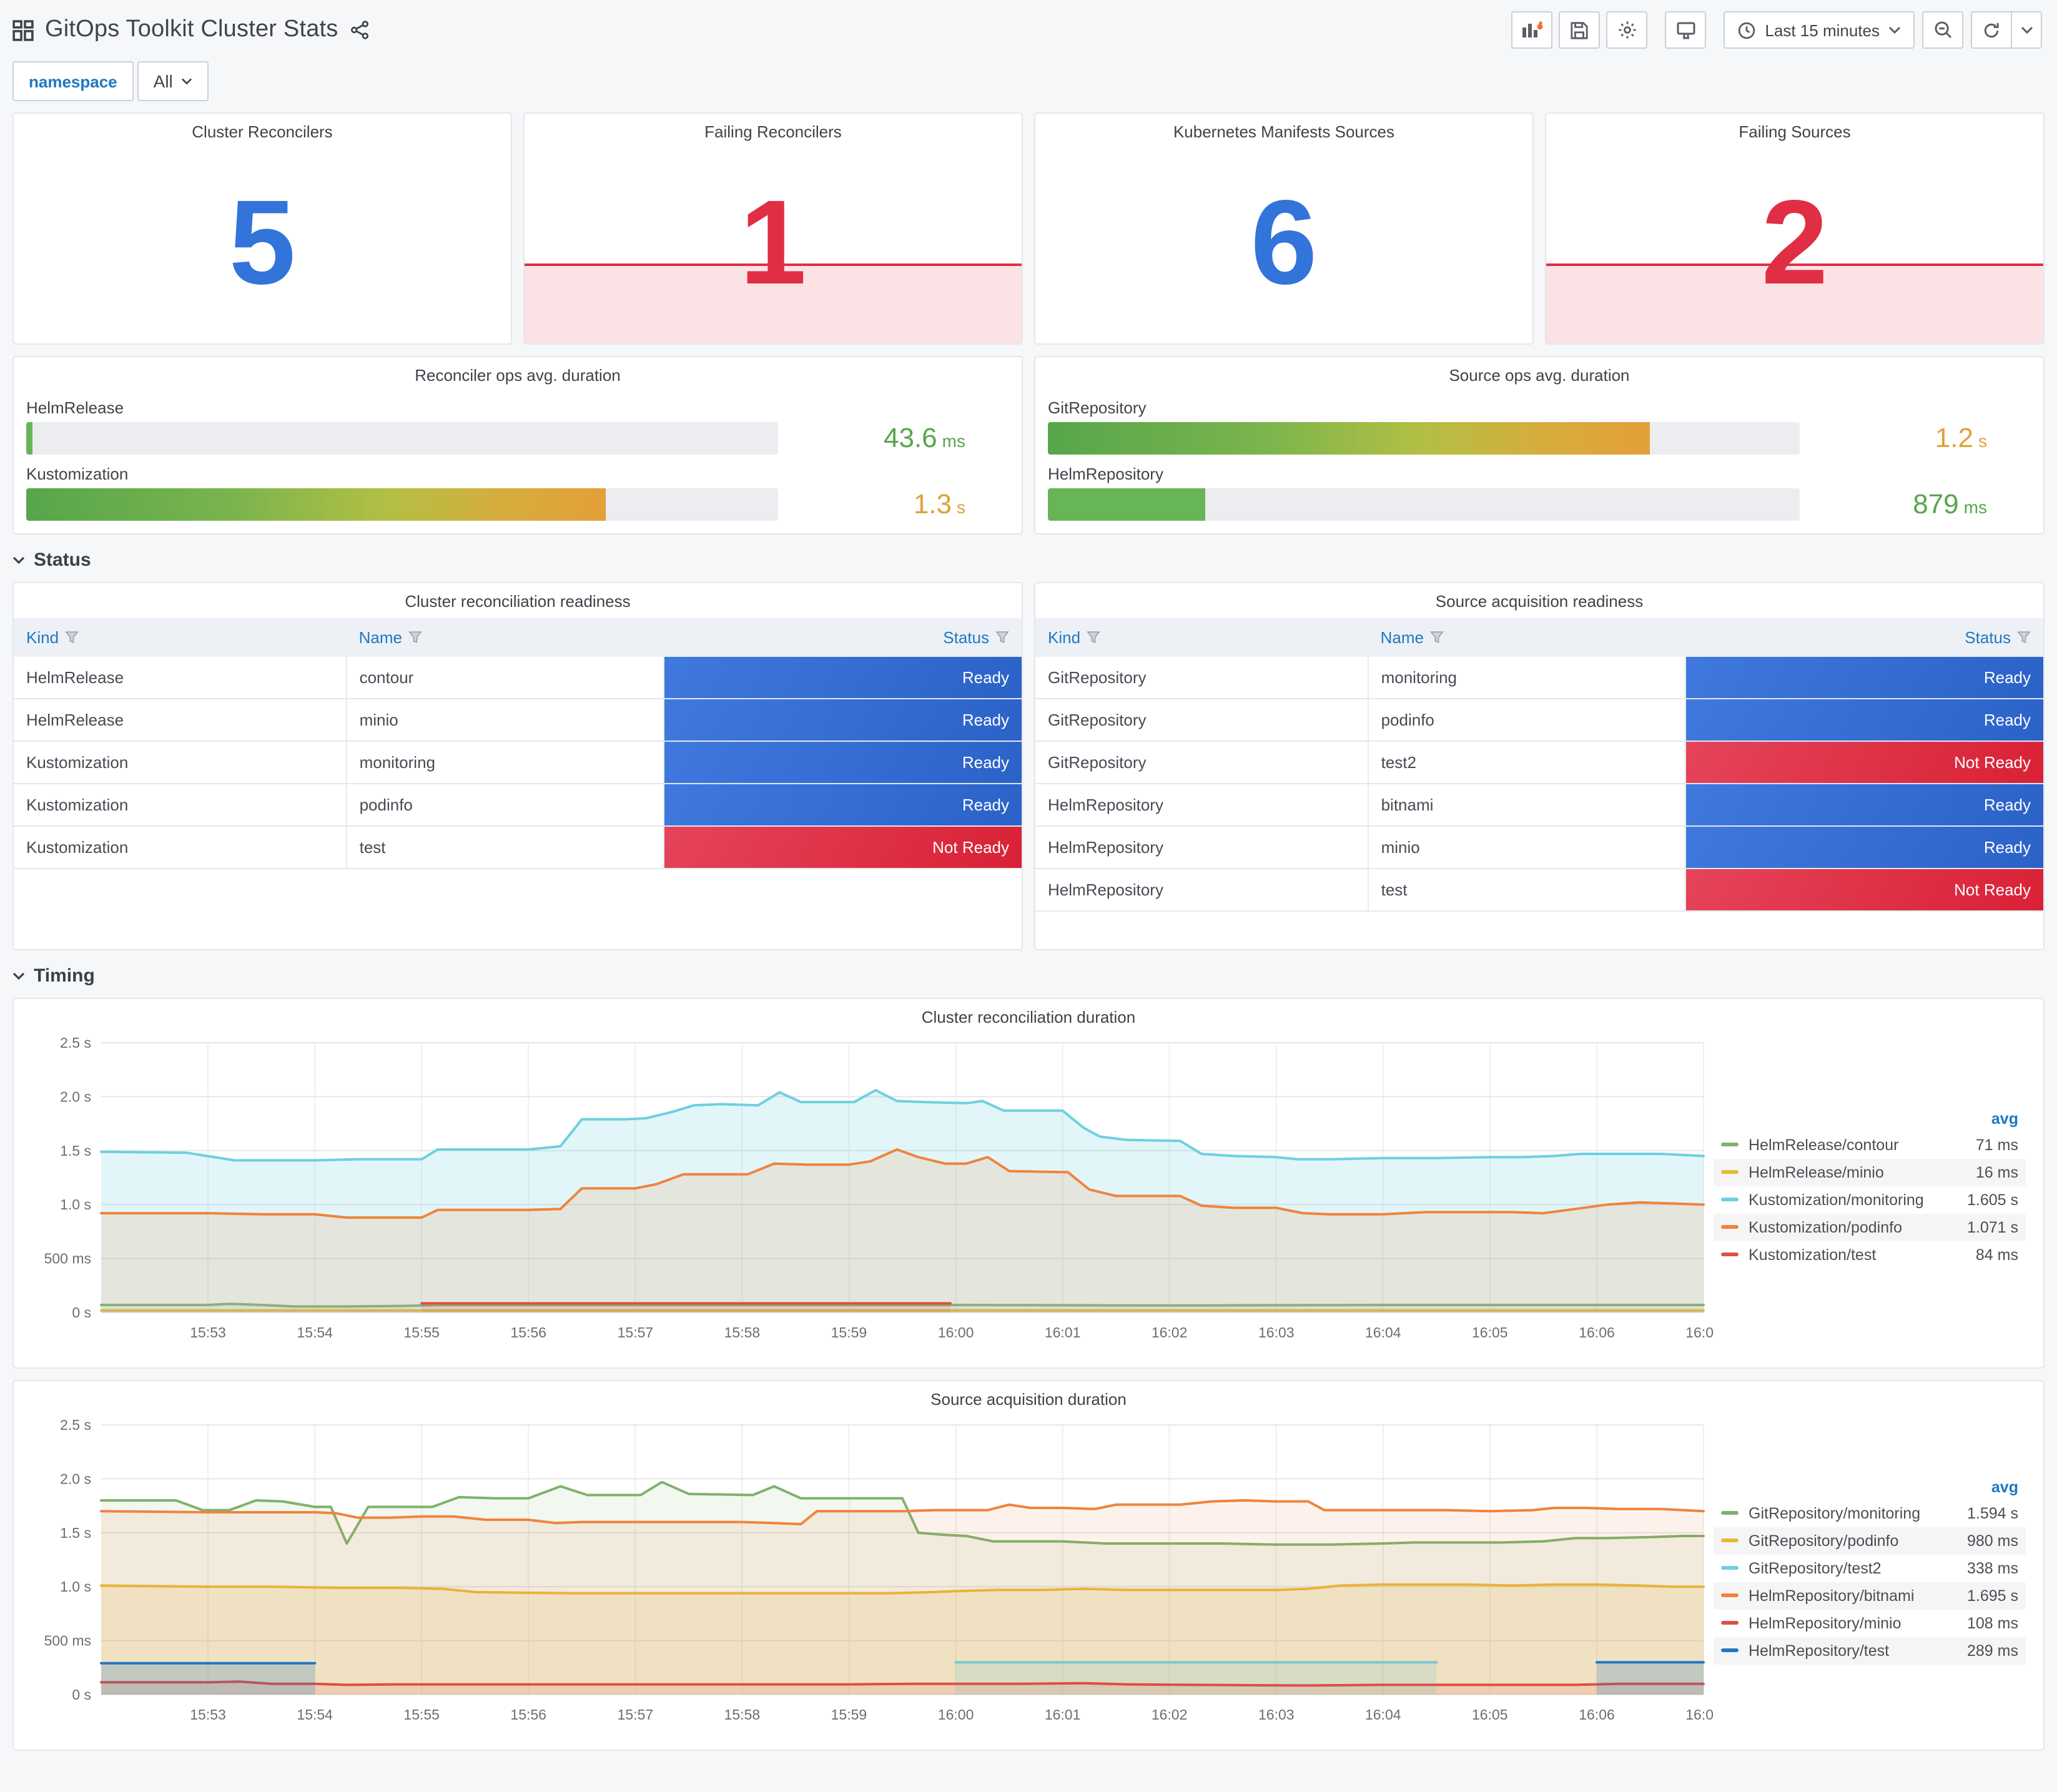 Image resolution: width=2057 pixels, height=1792 pixels. I want to click on table-row: HelmRelease minio Ready, so click(518, 720).